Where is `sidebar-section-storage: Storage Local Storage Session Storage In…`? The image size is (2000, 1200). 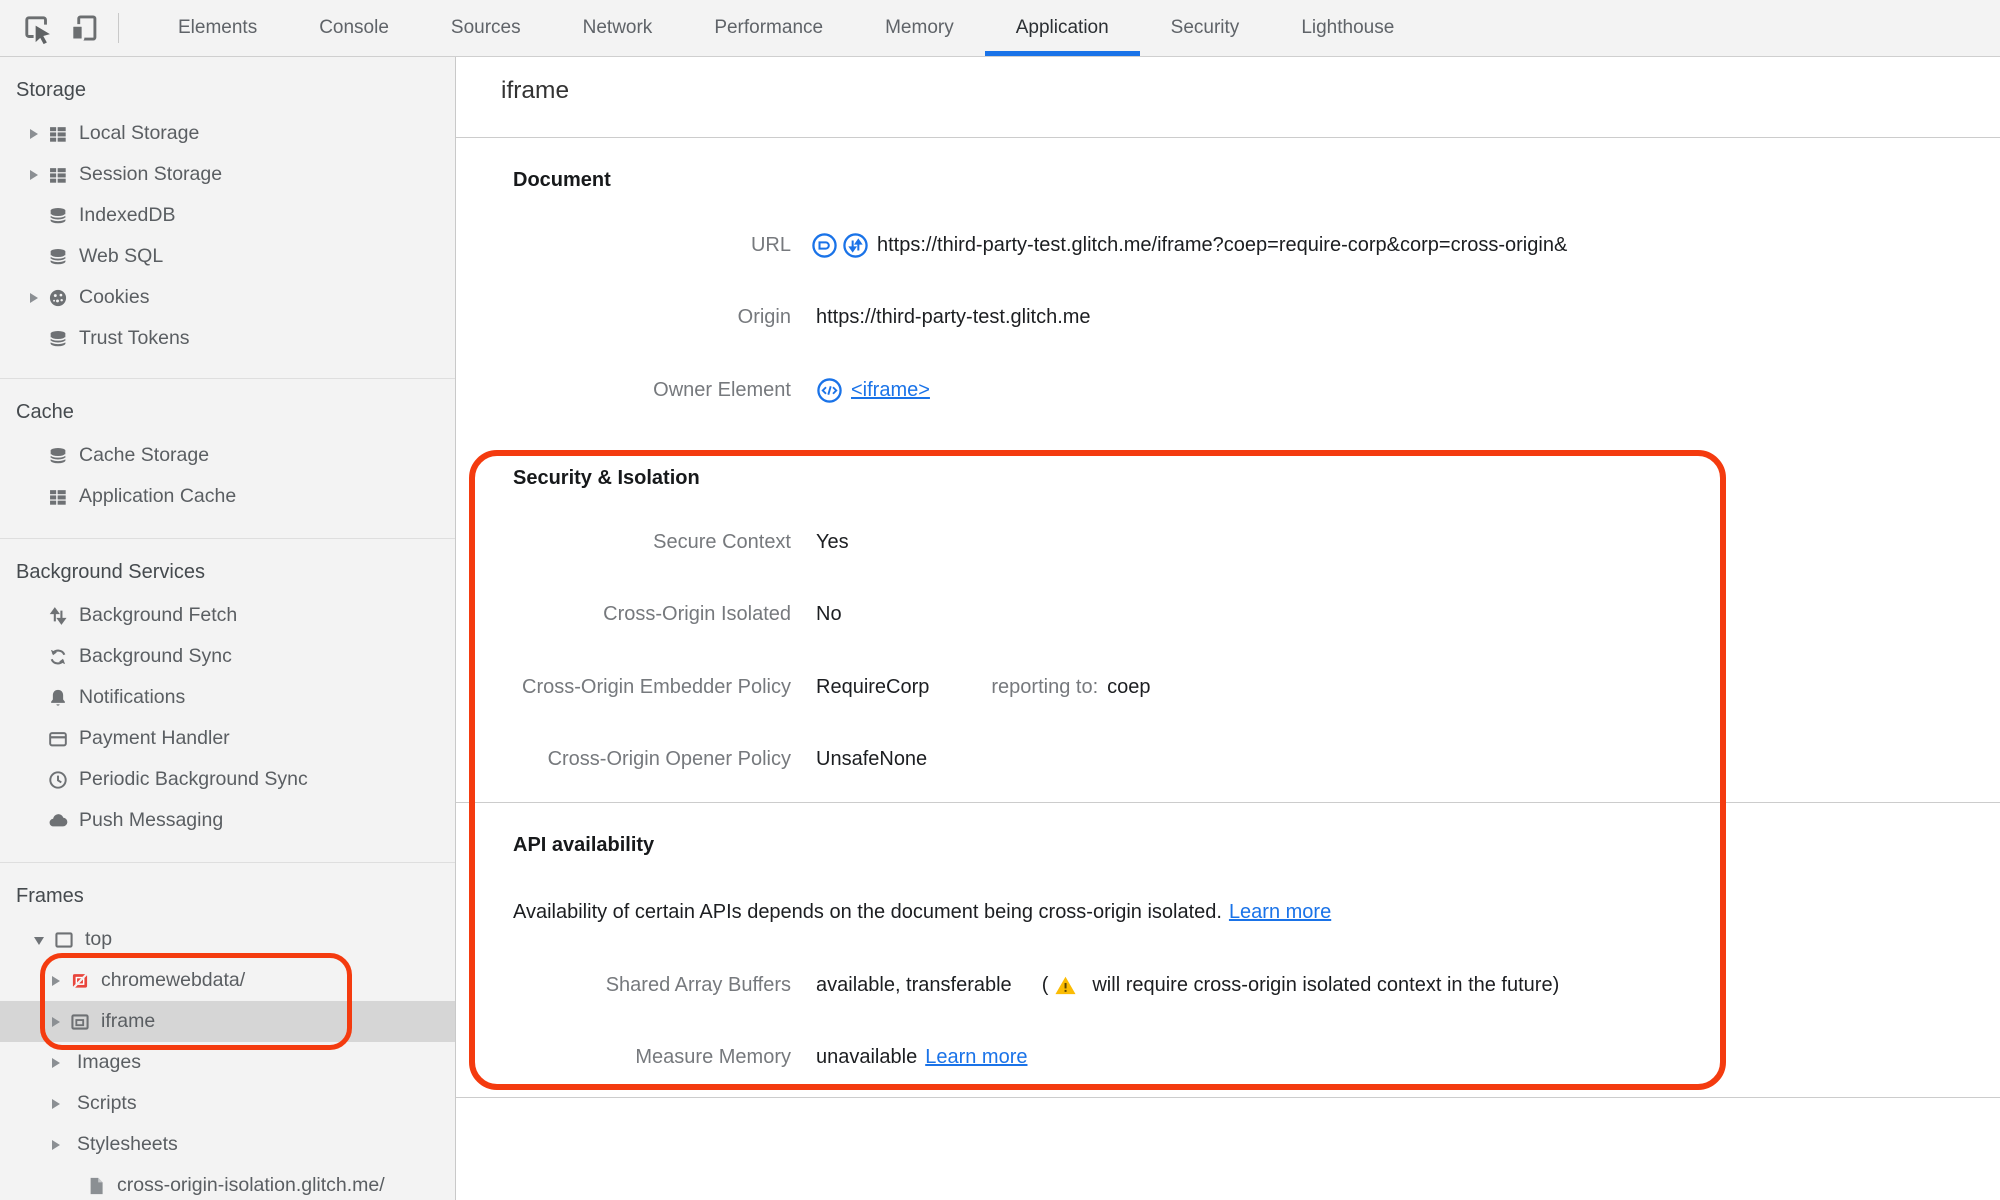 sidebar-section-storage: Storage Local Storage Session Storage In… is located at coordinates (227, 217).